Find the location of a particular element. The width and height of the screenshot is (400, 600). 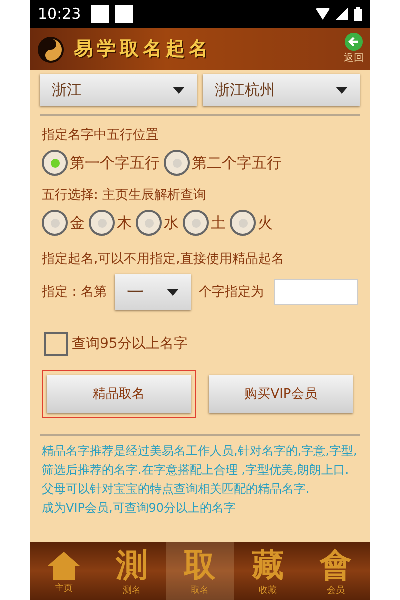

assign-label: 个字指定为 is located at coordinates (231, 292).